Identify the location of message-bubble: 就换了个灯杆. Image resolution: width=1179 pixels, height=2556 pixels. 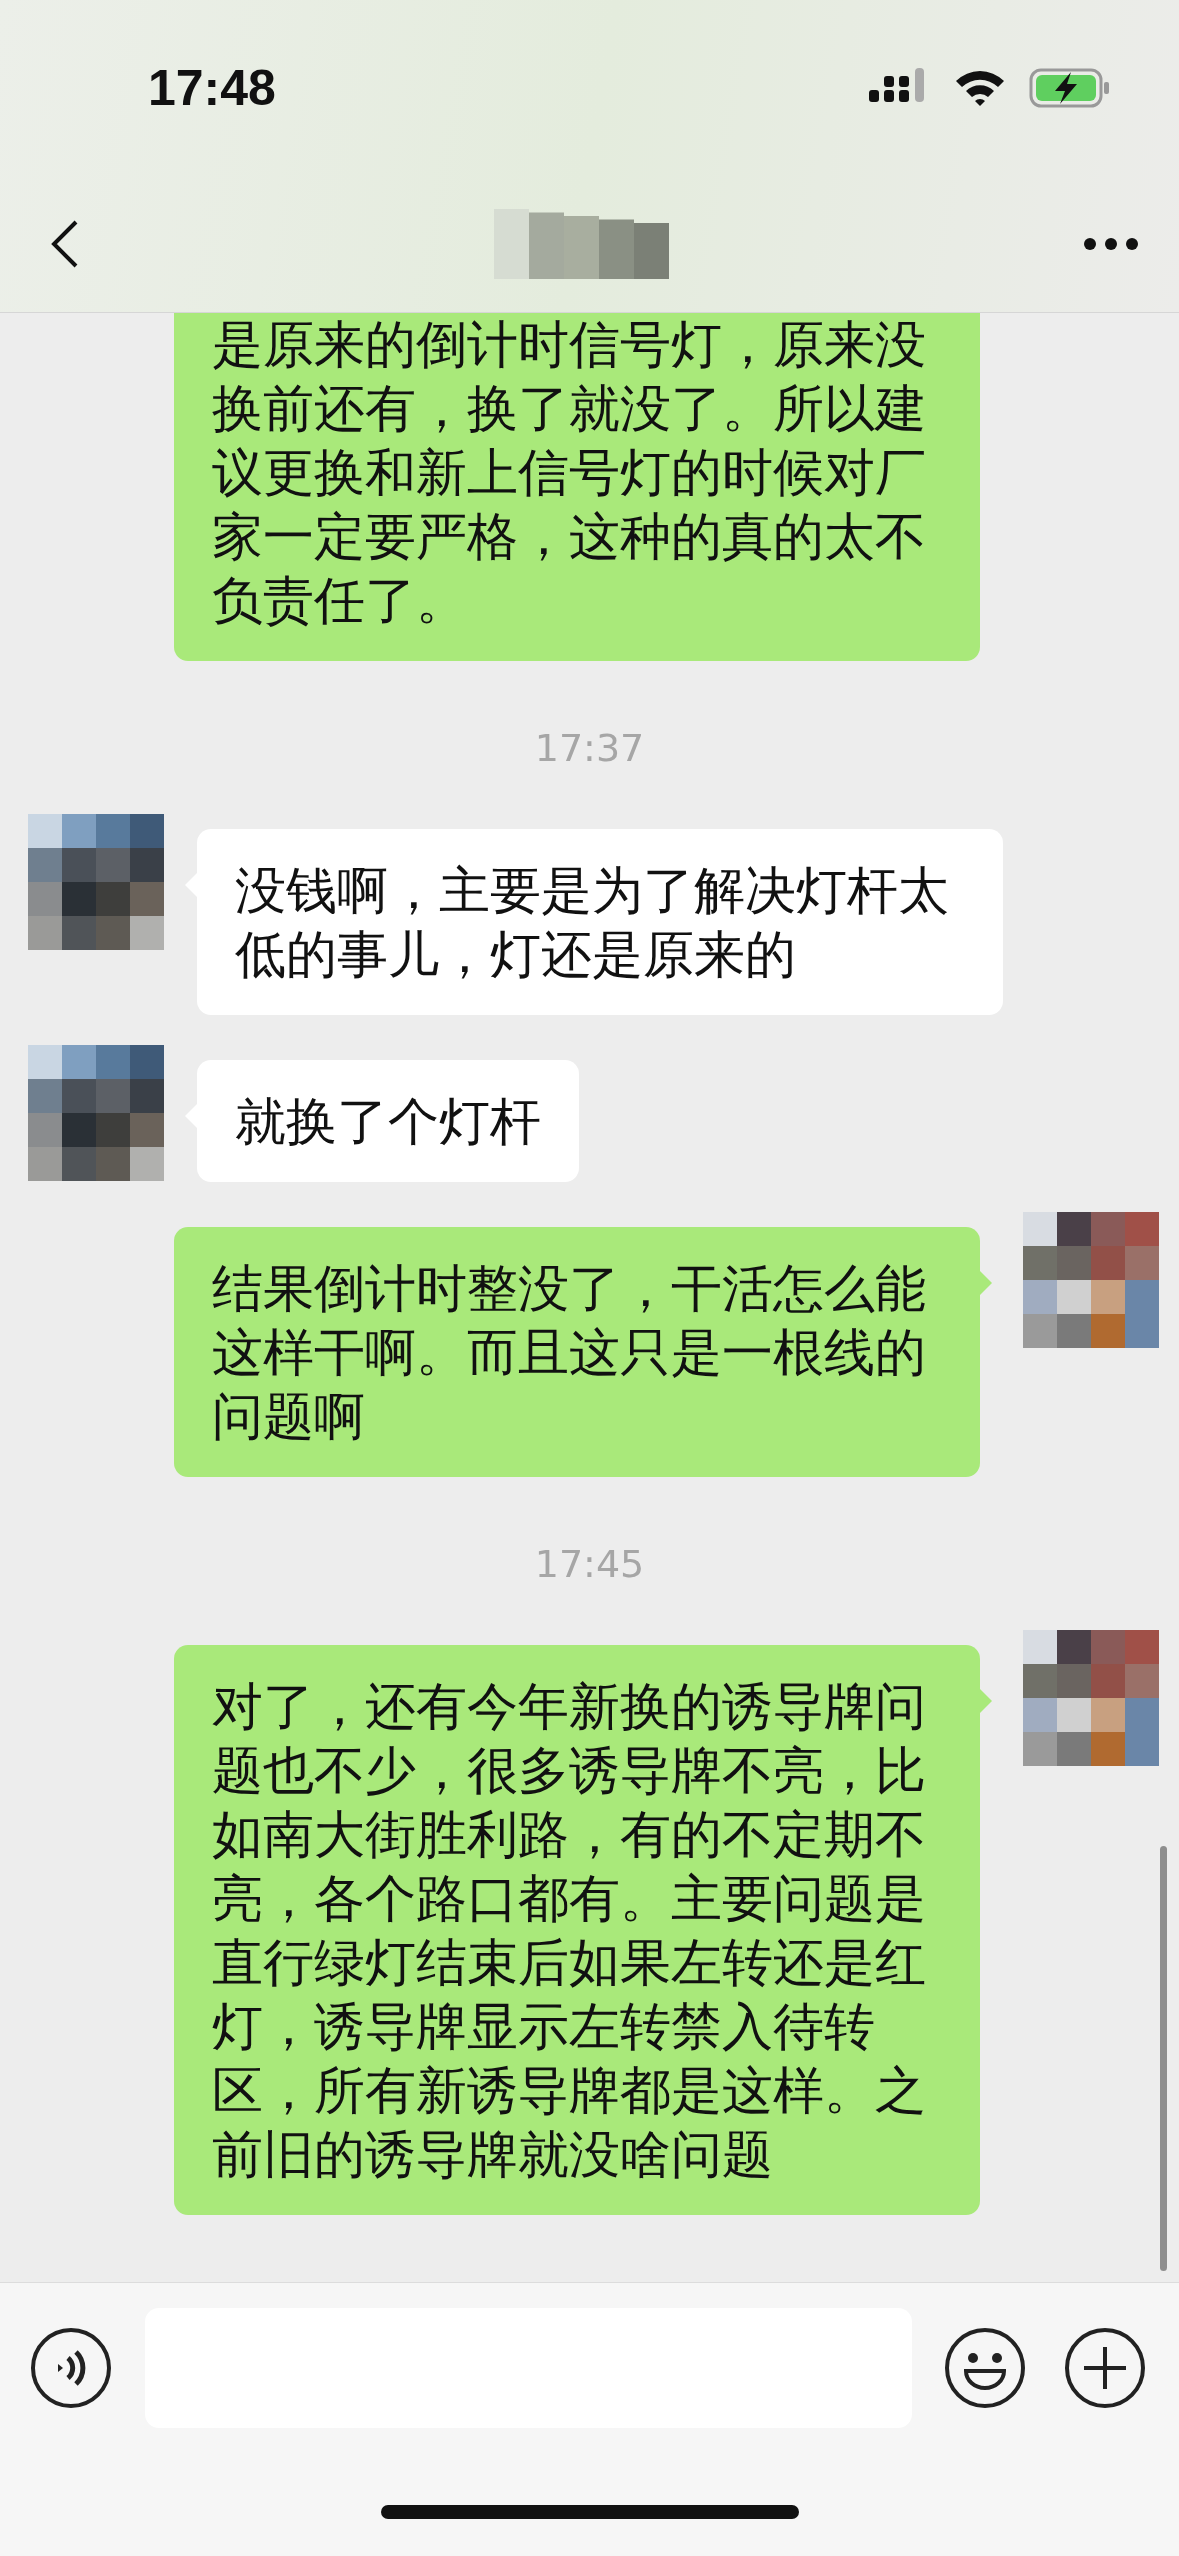
(388, 1121).